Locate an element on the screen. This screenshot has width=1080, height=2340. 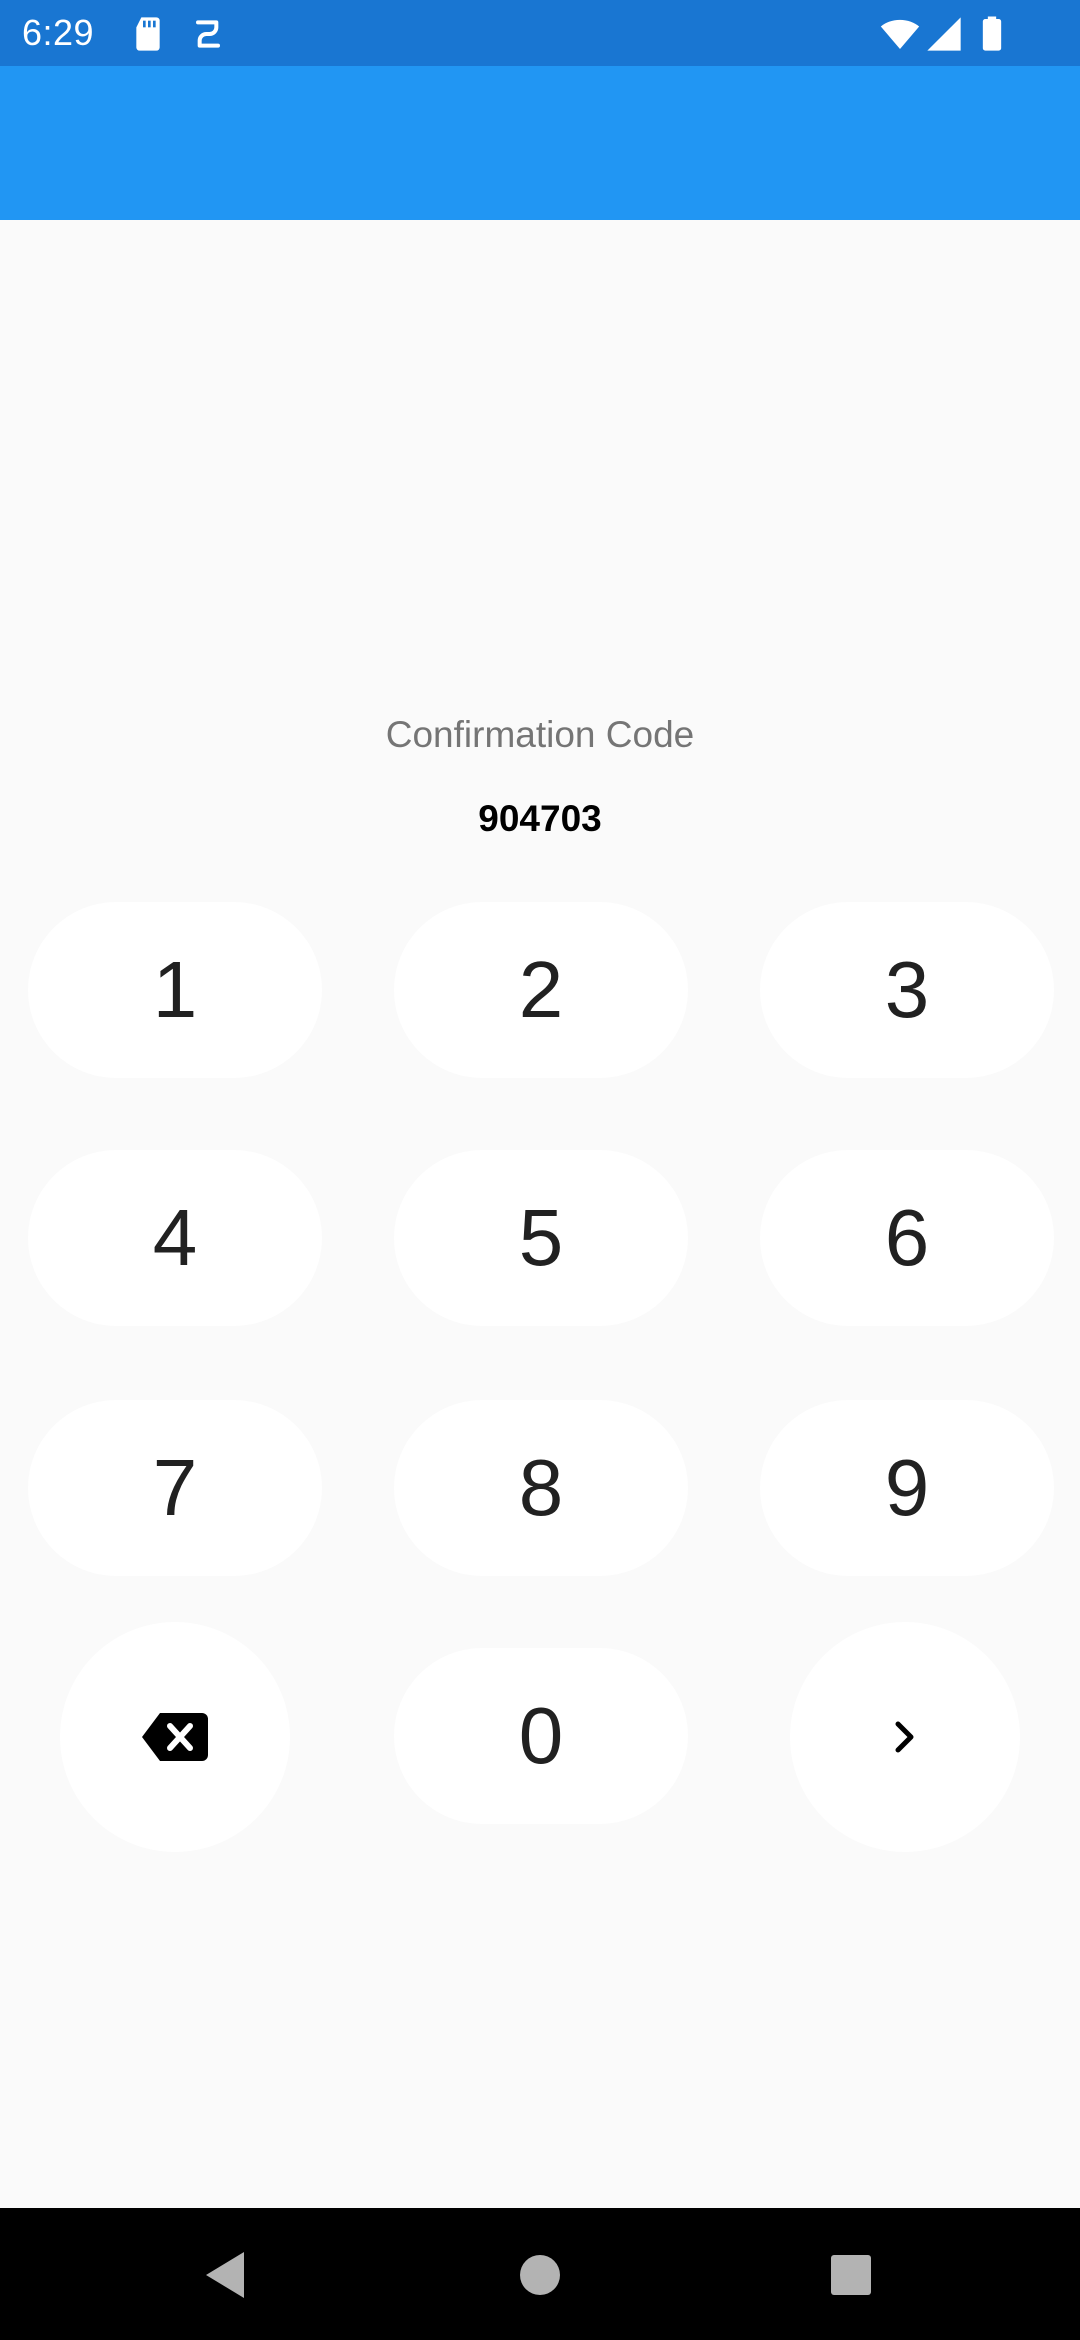
key-1: 1 is located at coordinates (175, 990).